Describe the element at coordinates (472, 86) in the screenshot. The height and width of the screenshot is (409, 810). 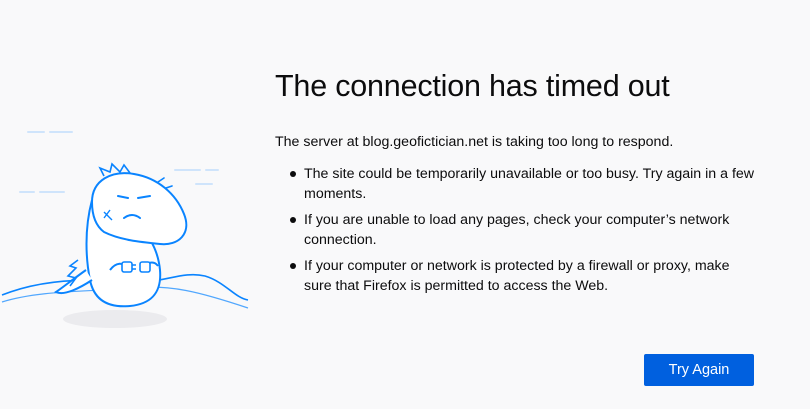
I see `page-title: The connection has timed out` at that location.